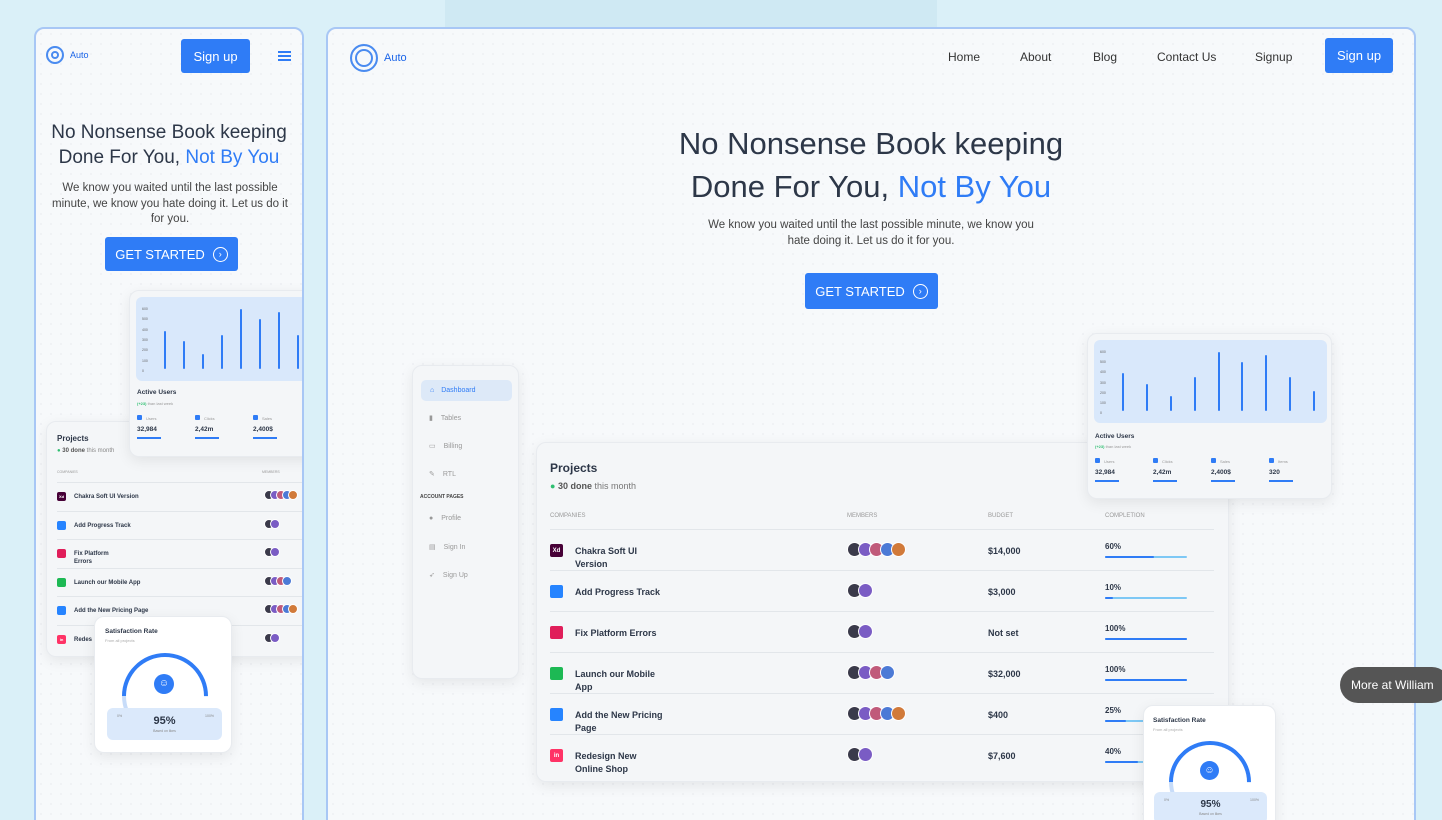  What do you see at coordinates (1105, 57) in the screenshot?
I see `nav-blog: Blog` at bounding box center [1105, 57].